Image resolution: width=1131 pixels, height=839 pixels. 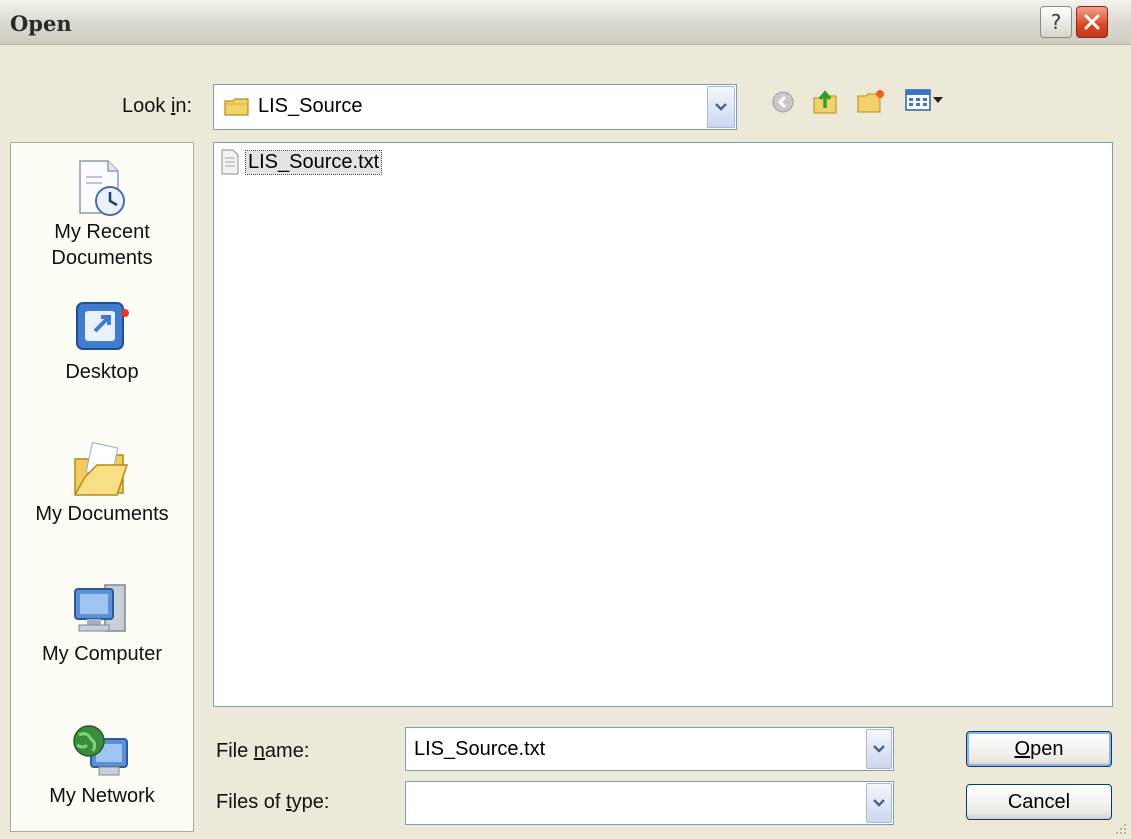 I want to click on file-type-label: Files of type:, so click(x=273, y=802).